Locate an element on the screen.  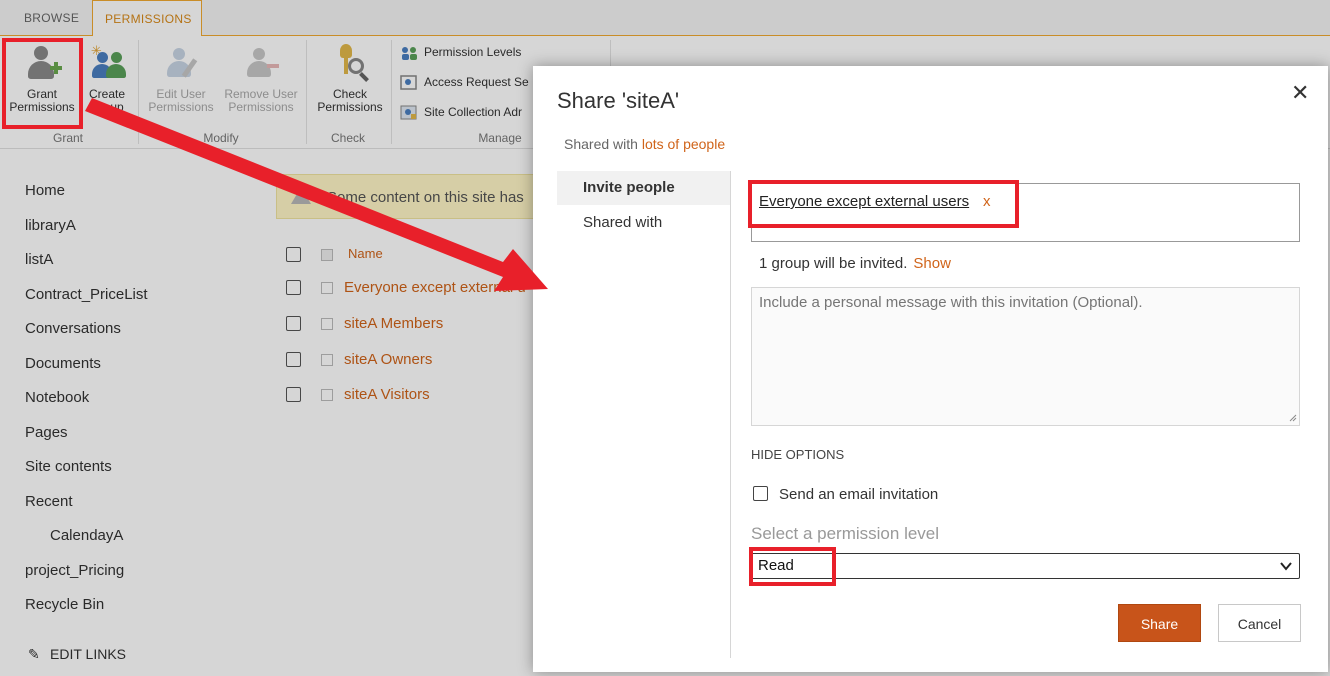
people-chip-label: Everyone except external users is located at coordinates (864, 201).